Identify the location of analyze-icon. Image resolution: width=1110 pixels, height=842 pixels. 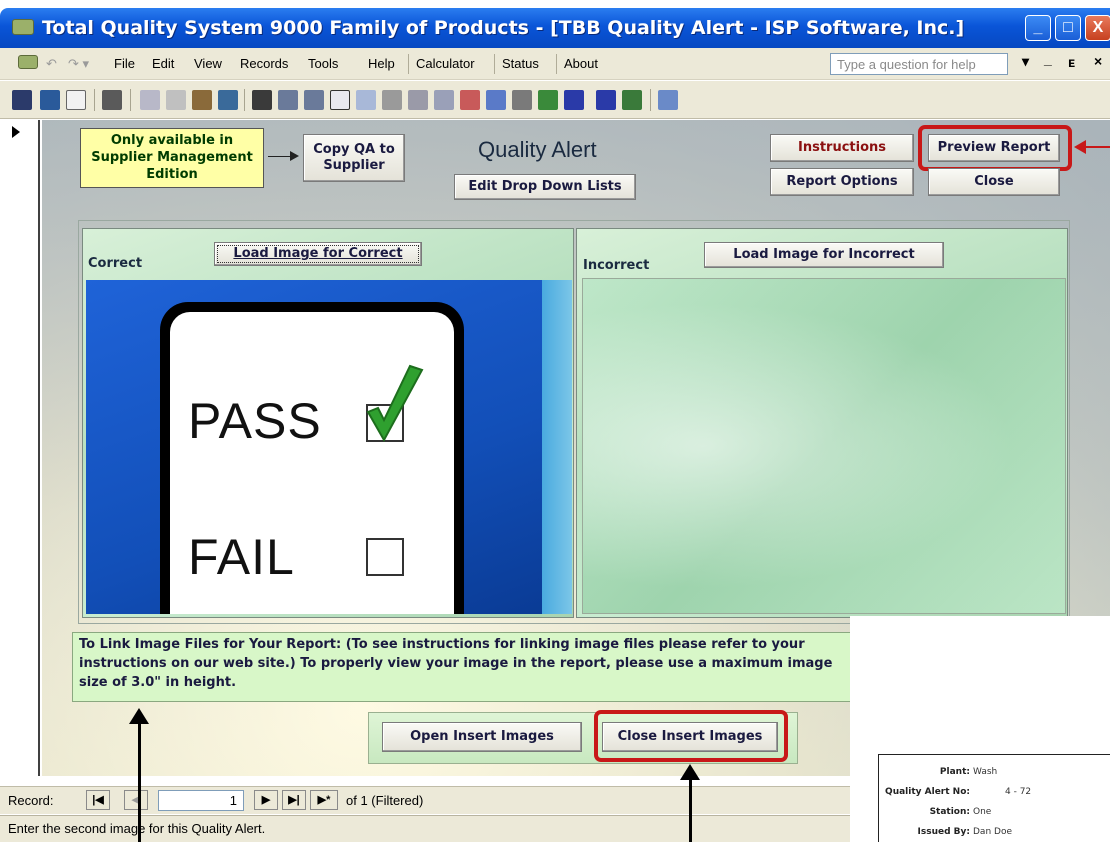
(632, 100).